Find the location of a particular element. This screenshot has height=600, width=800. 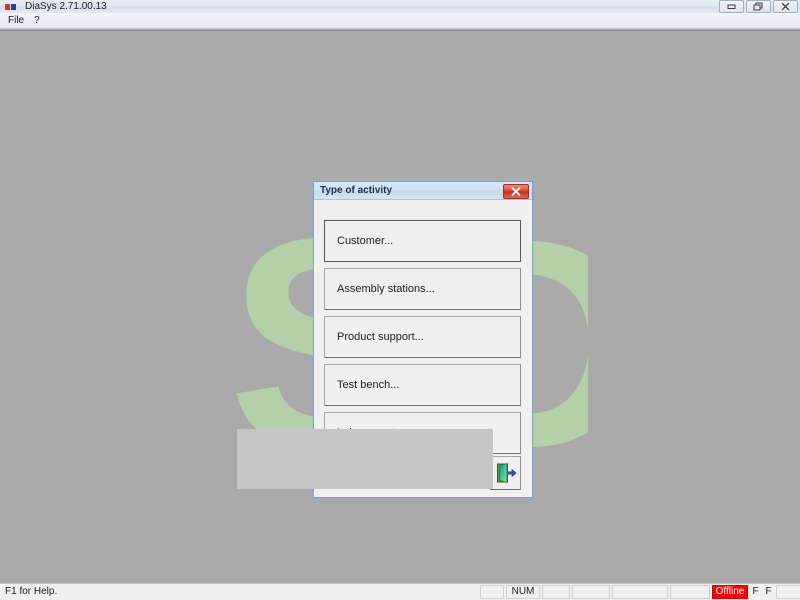

exit-door-icon is located at coordinates (506, 473).